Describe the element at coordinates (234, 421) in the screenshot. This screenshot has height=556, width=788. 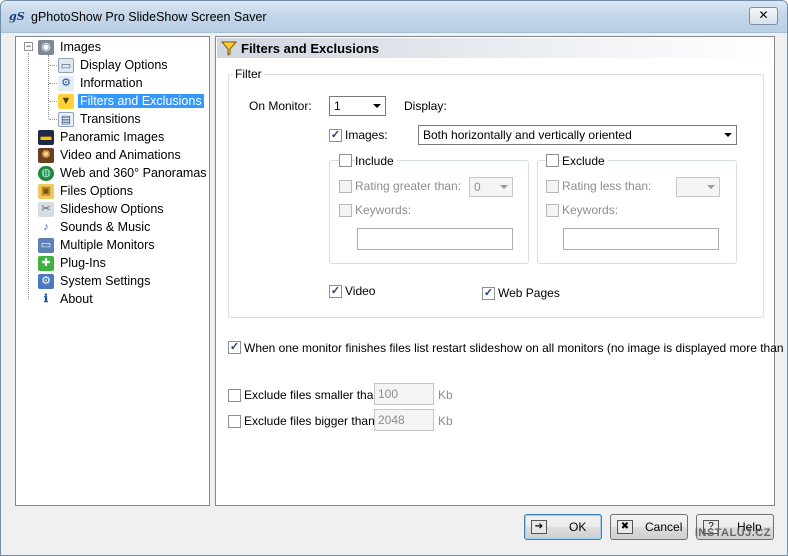
I see `exclude-bigger-checkbox` at that location.